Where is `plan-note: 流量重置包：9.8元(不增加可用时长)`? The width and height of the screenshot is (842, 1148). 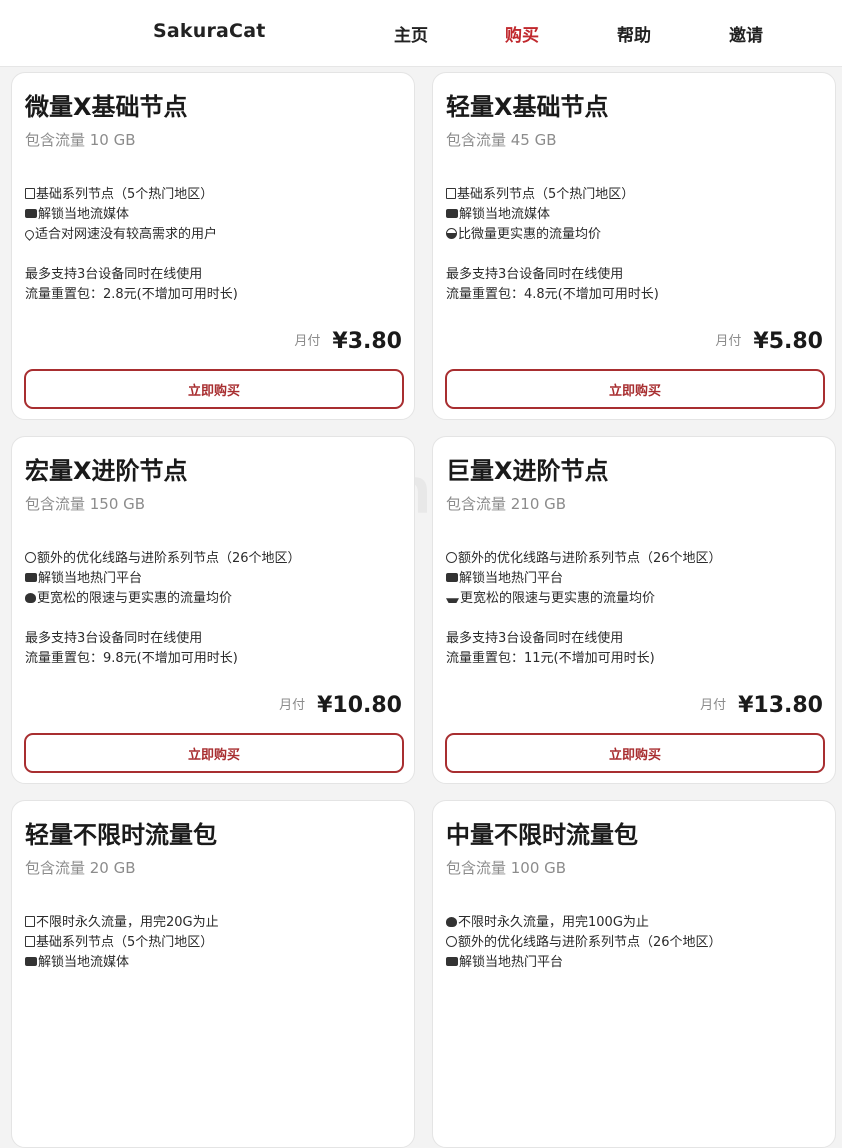
plan-note: 流量重置包：9.8元(不增加可用时长) is located at coordinates (131, 658).